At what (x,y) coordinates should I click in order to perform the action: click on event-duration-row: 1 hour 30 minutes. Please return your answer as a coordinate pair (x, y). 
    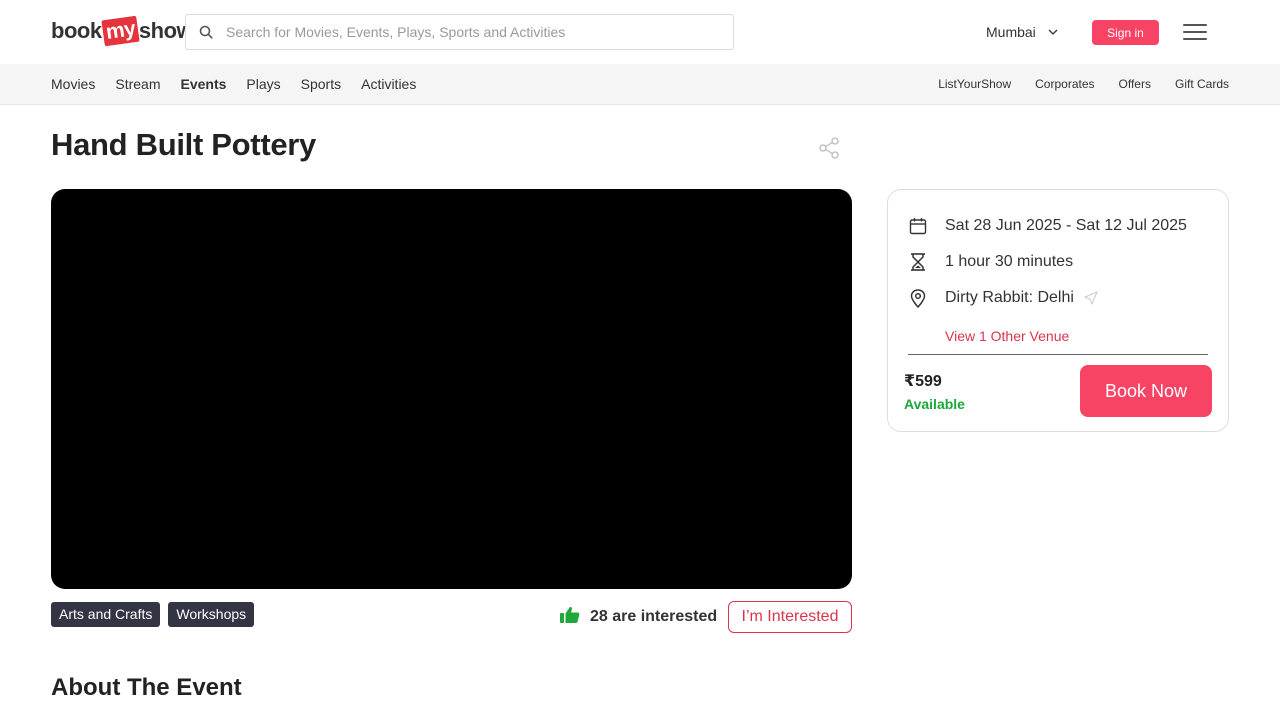
    Looking at the image, I should click on (990, 262).